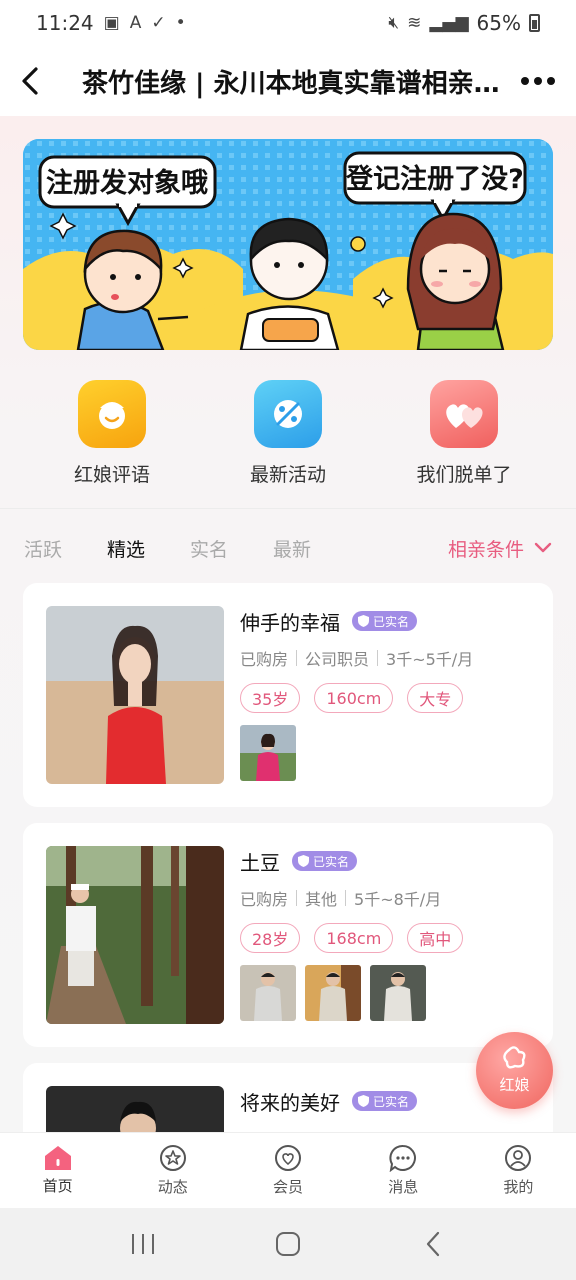 The height and width of the screenshot is (1280, 576). I want to click on meta-income: 3千~5千/月, so click(430, 659).